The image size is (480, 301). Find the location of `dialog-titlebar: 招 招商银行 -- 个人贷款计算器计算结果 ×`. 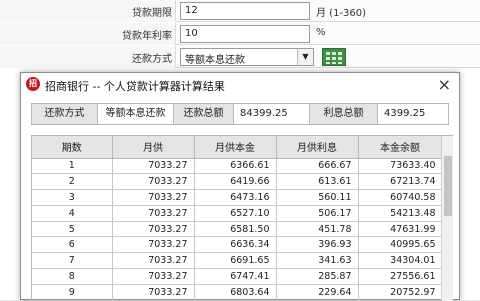

dialog-titlebar: 招 招商银行 -- 个人贷款计算器计算结果 × is located at coordinates (240, 84).